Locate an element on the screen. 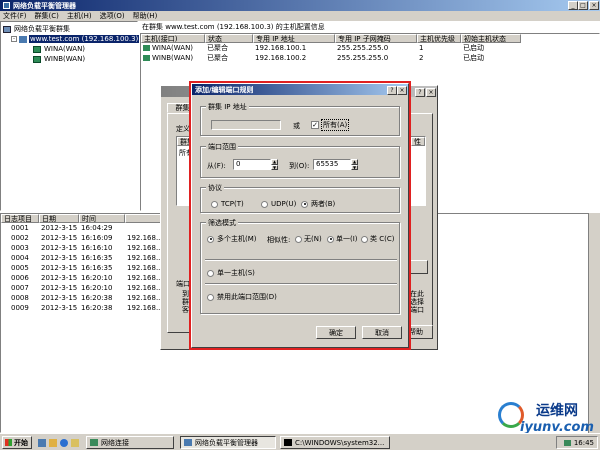  minimize-button: _ is located at coordinates (573, 5).